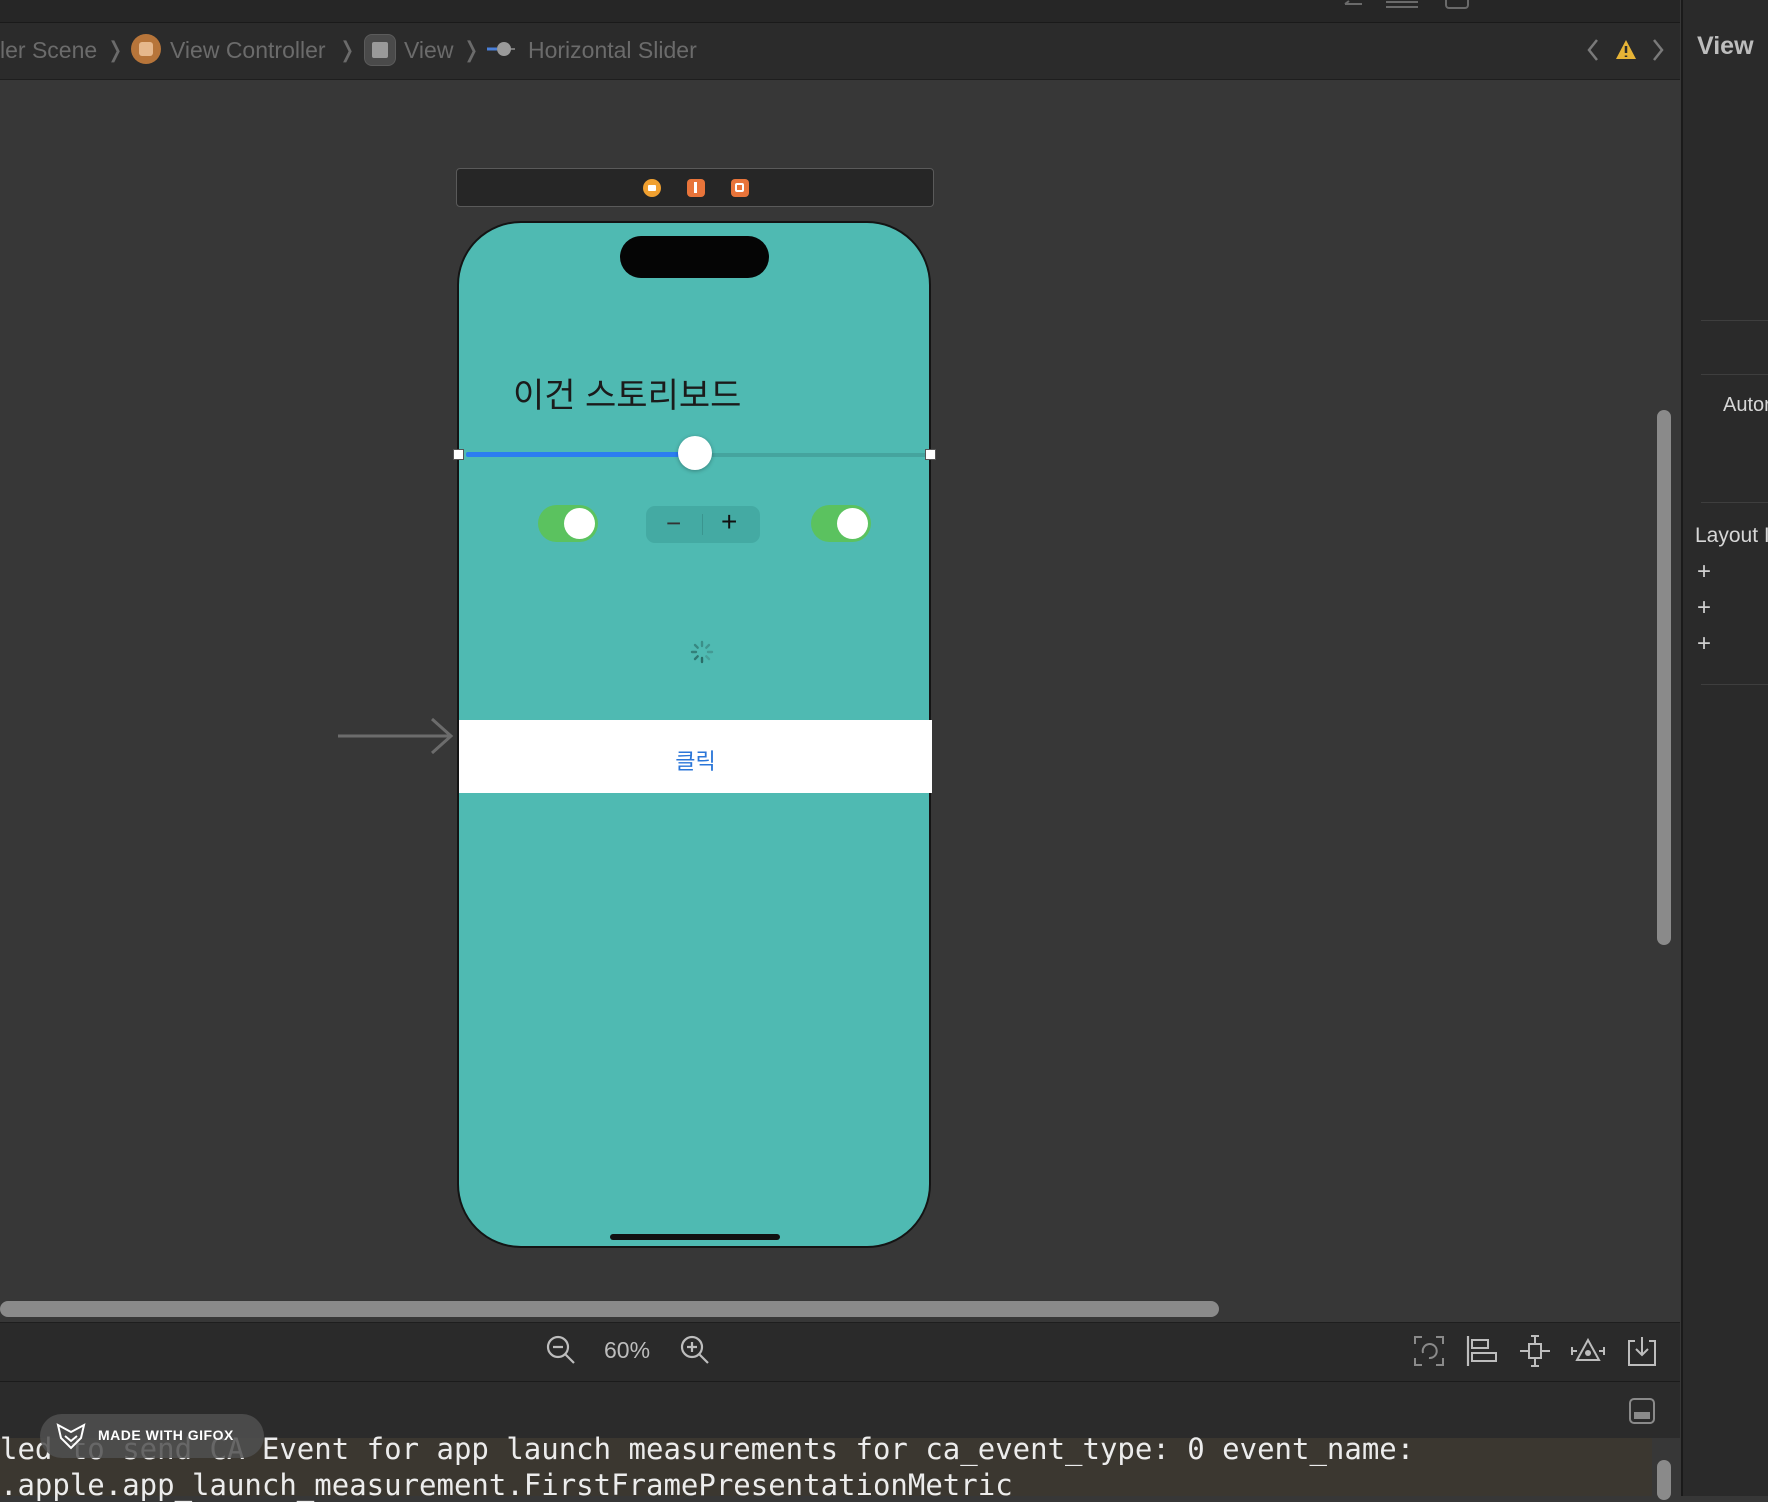 The width and height of the screenshot is (1768, 1502). What do you see at coordinates (652, 188) in the screenshot?
I see `view-controller-dock-icon` at bounding box center [652, 188].